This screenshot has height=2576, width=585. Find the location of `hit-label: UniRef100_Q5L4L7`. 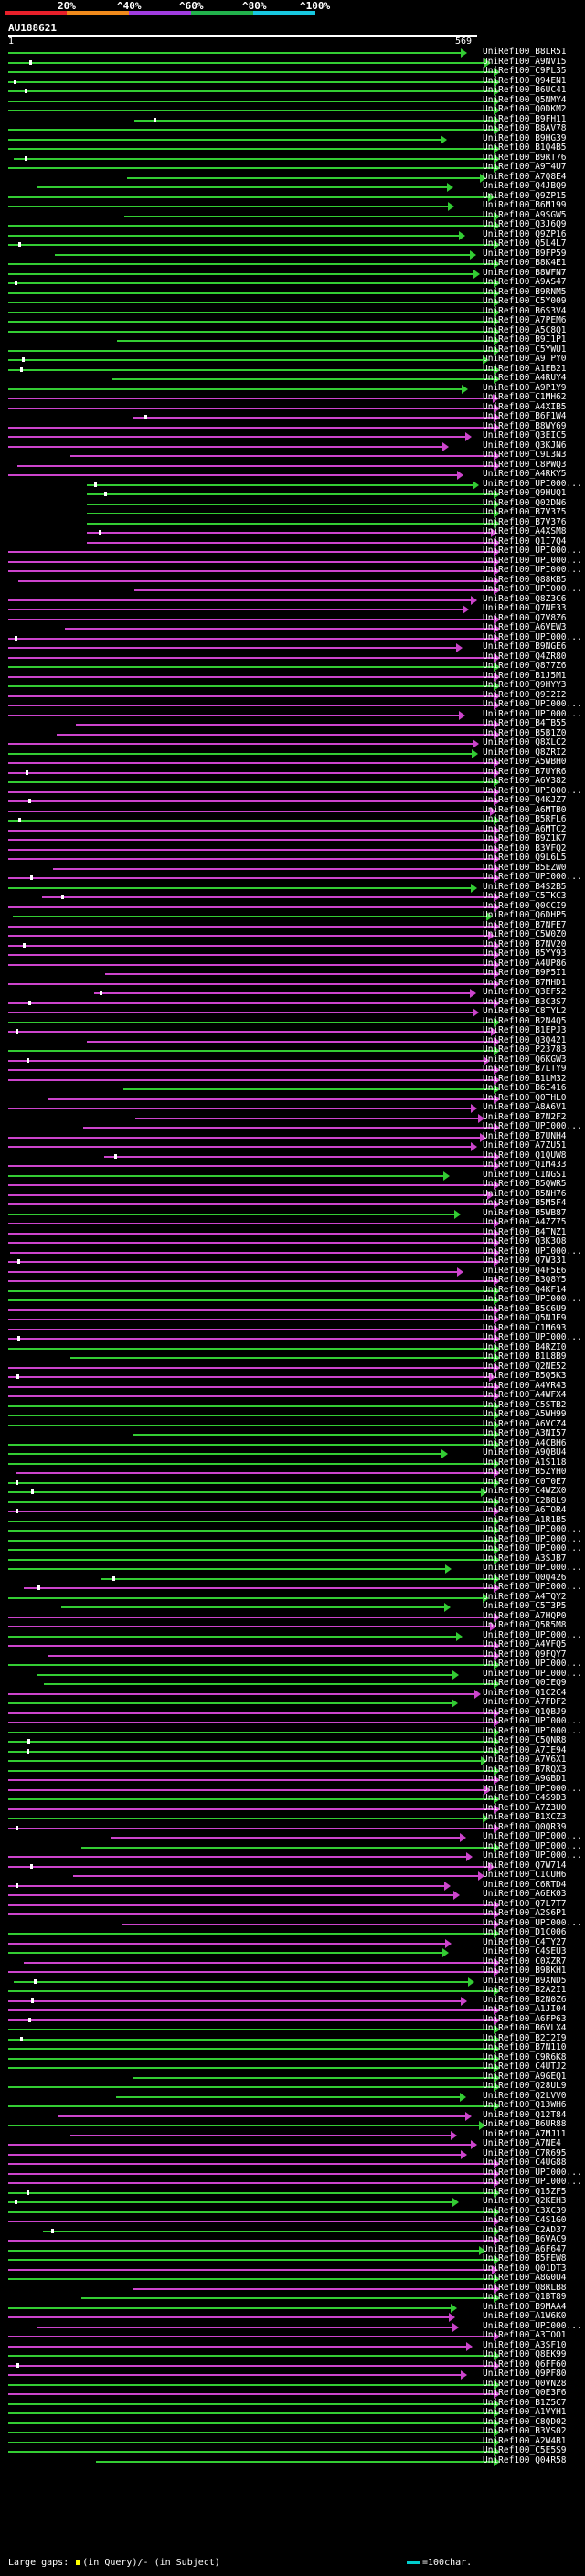

hit-label: UniRef100_Q5L4L7 is located at coordinates (525, 244).